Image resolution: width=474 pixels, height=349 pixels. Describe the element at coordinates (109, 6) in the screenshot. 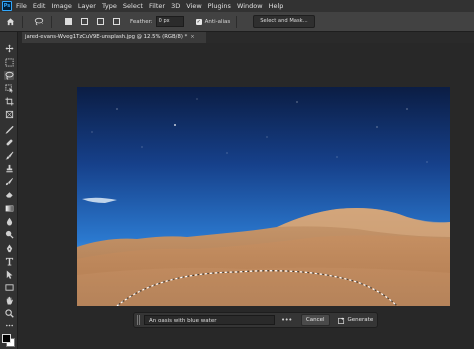

I see `menu-type: Type` at that location.